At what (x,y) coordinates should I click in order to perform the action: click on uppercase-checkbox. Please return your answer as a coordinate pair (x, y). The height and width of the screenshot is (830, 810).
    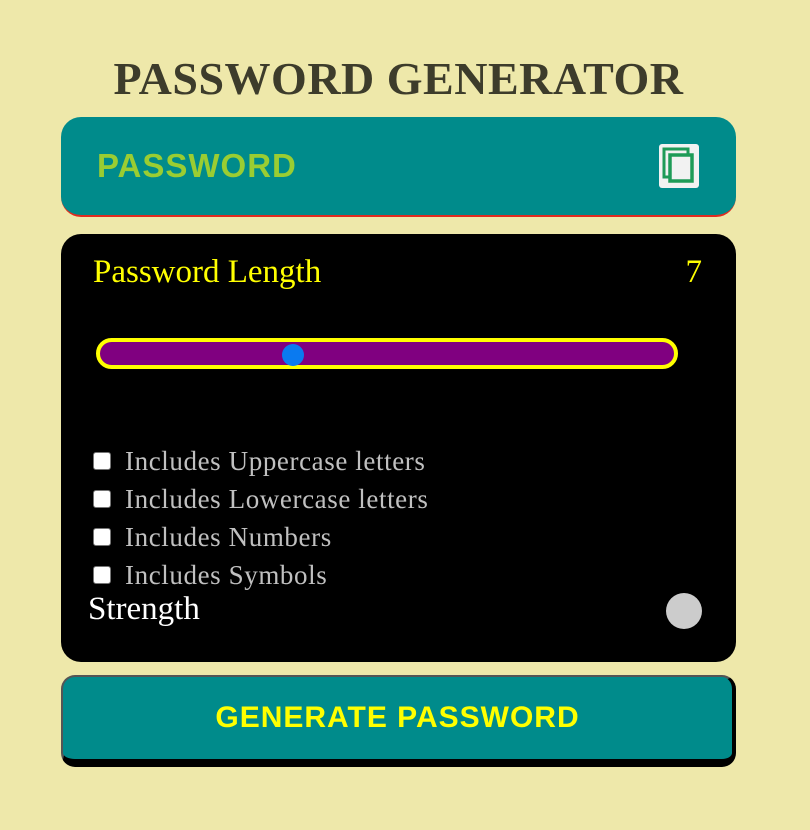
    Looking at the image, I should click on (102, 461).